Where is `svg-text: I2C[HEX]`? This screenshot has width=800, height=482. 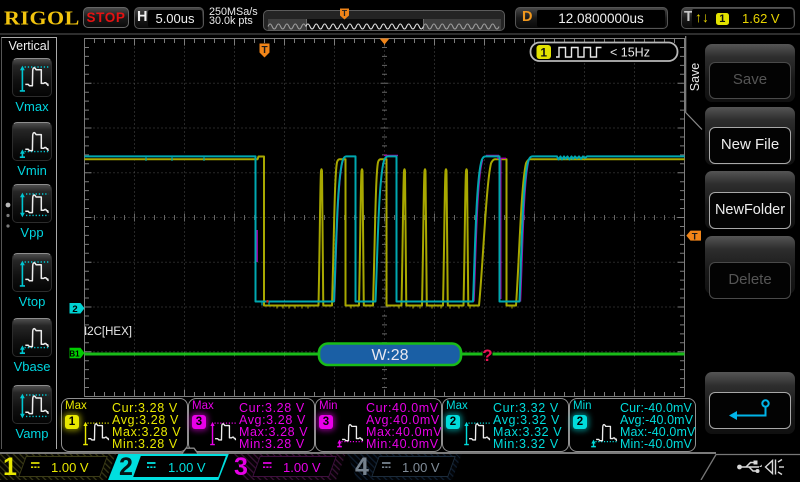
svg-text: I2C[HEX] is located at coordinates (108, 332).